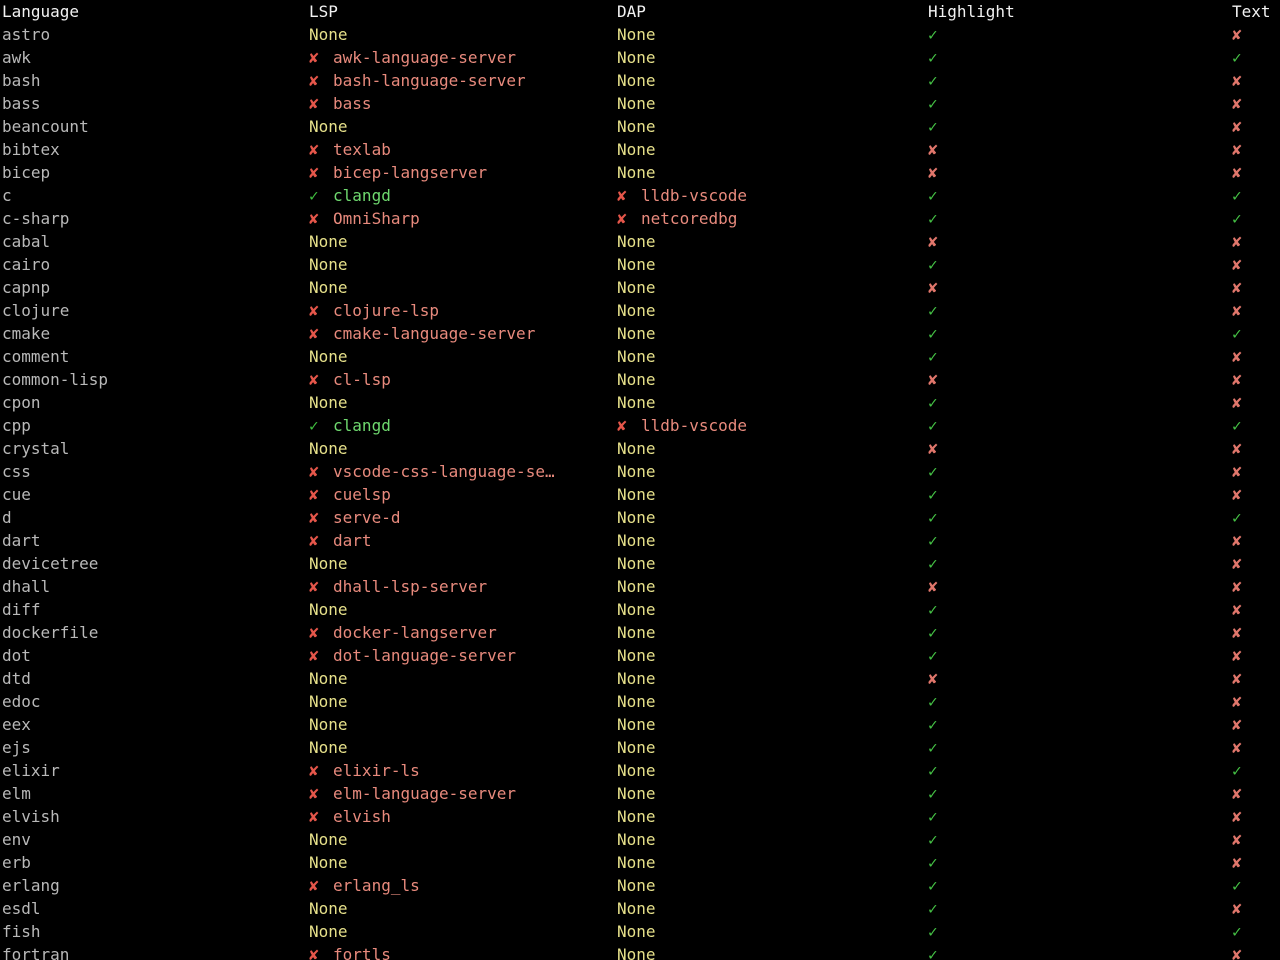  I want to click on table-row: beancount None None ✓ ✘, so click(640, 126).